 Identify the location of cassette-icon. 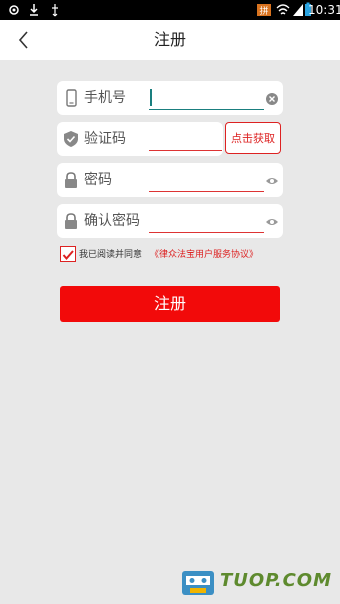
(198, 583).